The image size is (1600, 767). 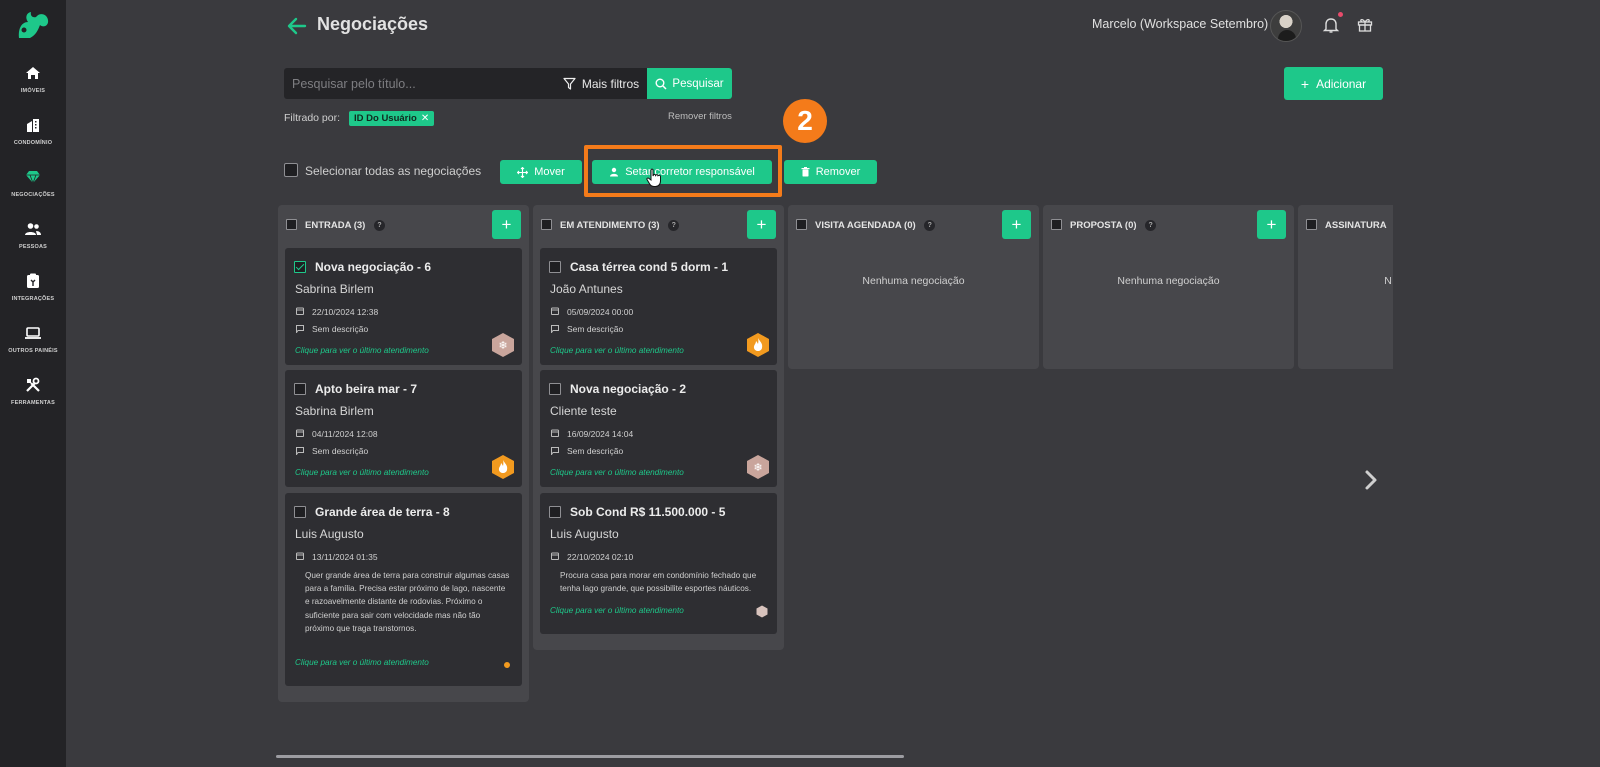 I want to click on squirrel-logo-icon, so click(x=33, y=25).